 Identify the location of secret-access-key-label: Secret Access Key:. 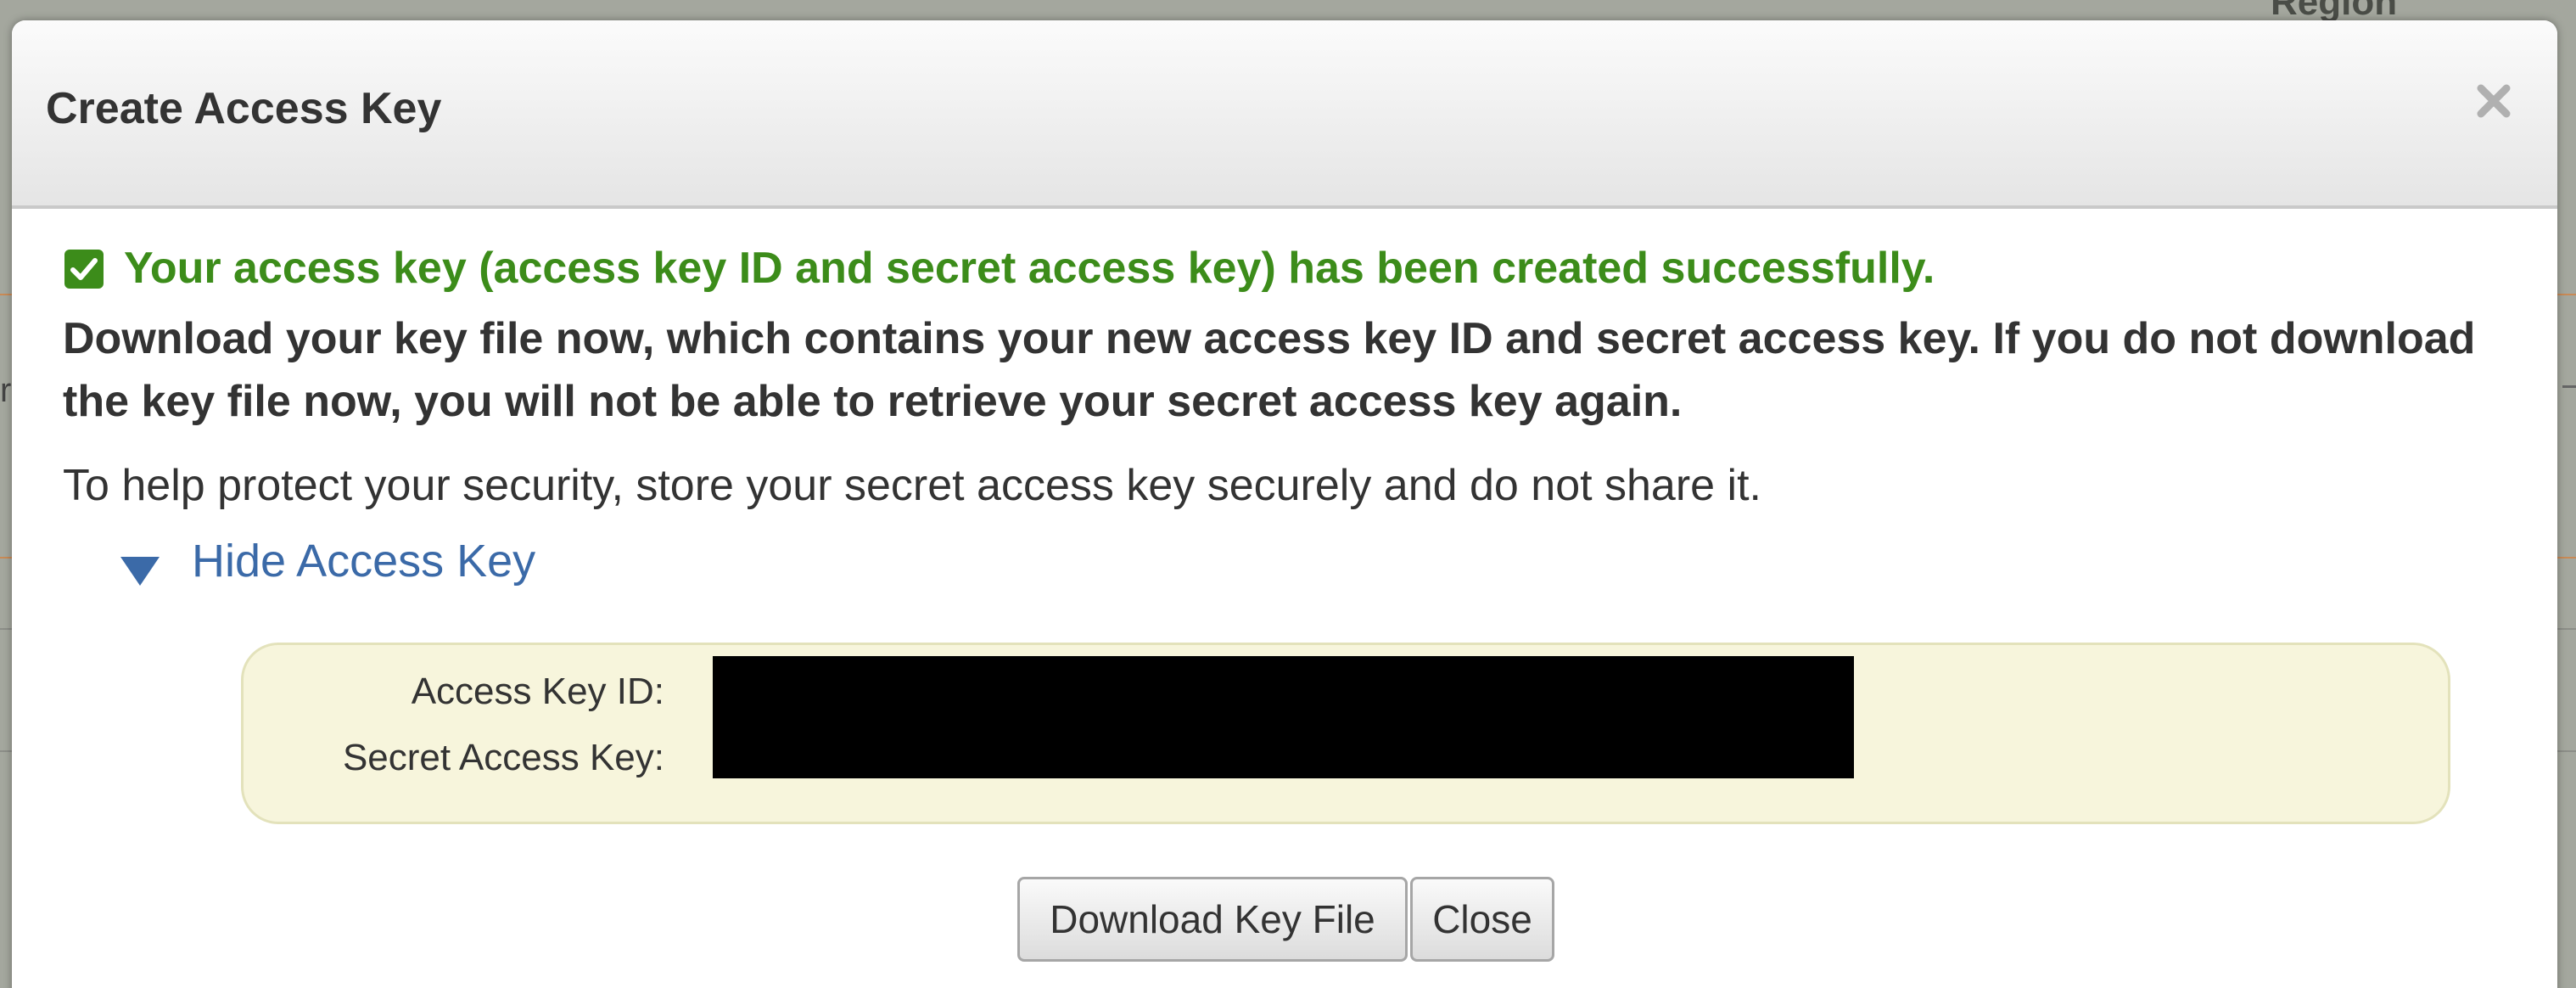
(503, 757).